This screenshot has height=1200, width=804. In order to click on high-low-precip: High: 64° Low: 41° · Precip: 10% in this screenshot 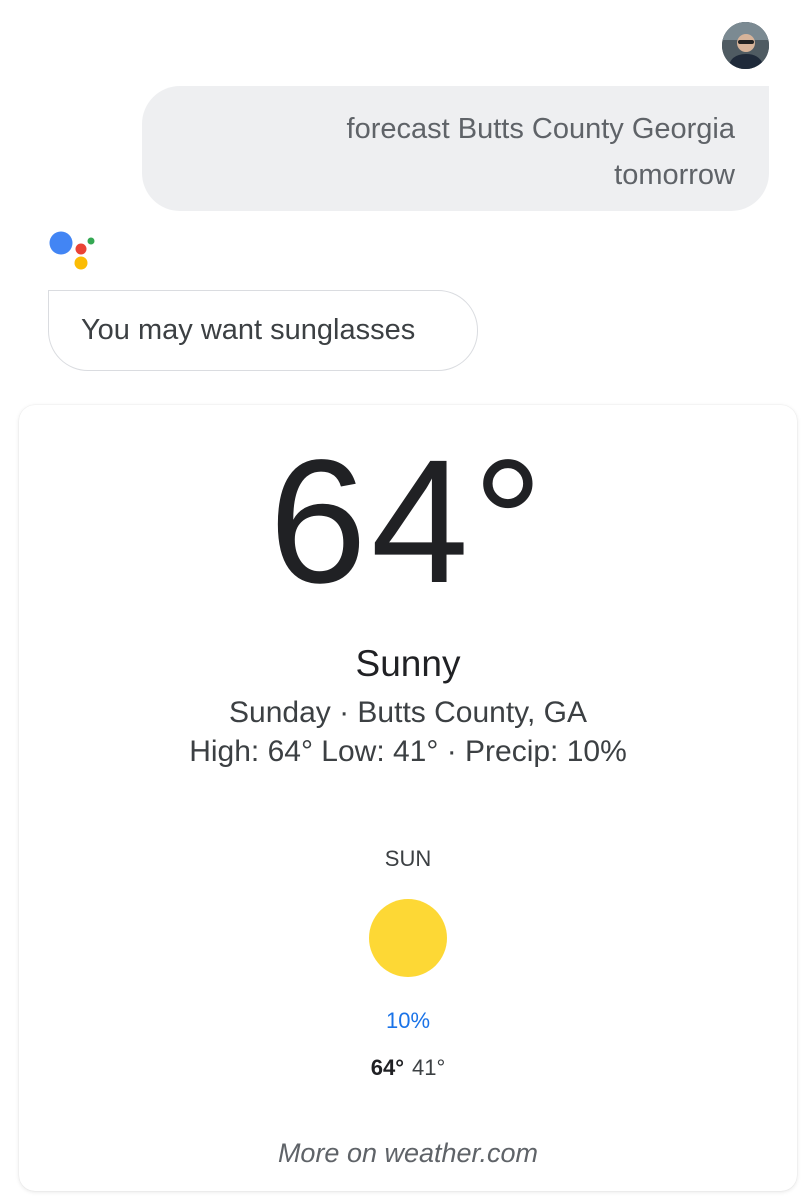, I will do `click(408, 751)`.